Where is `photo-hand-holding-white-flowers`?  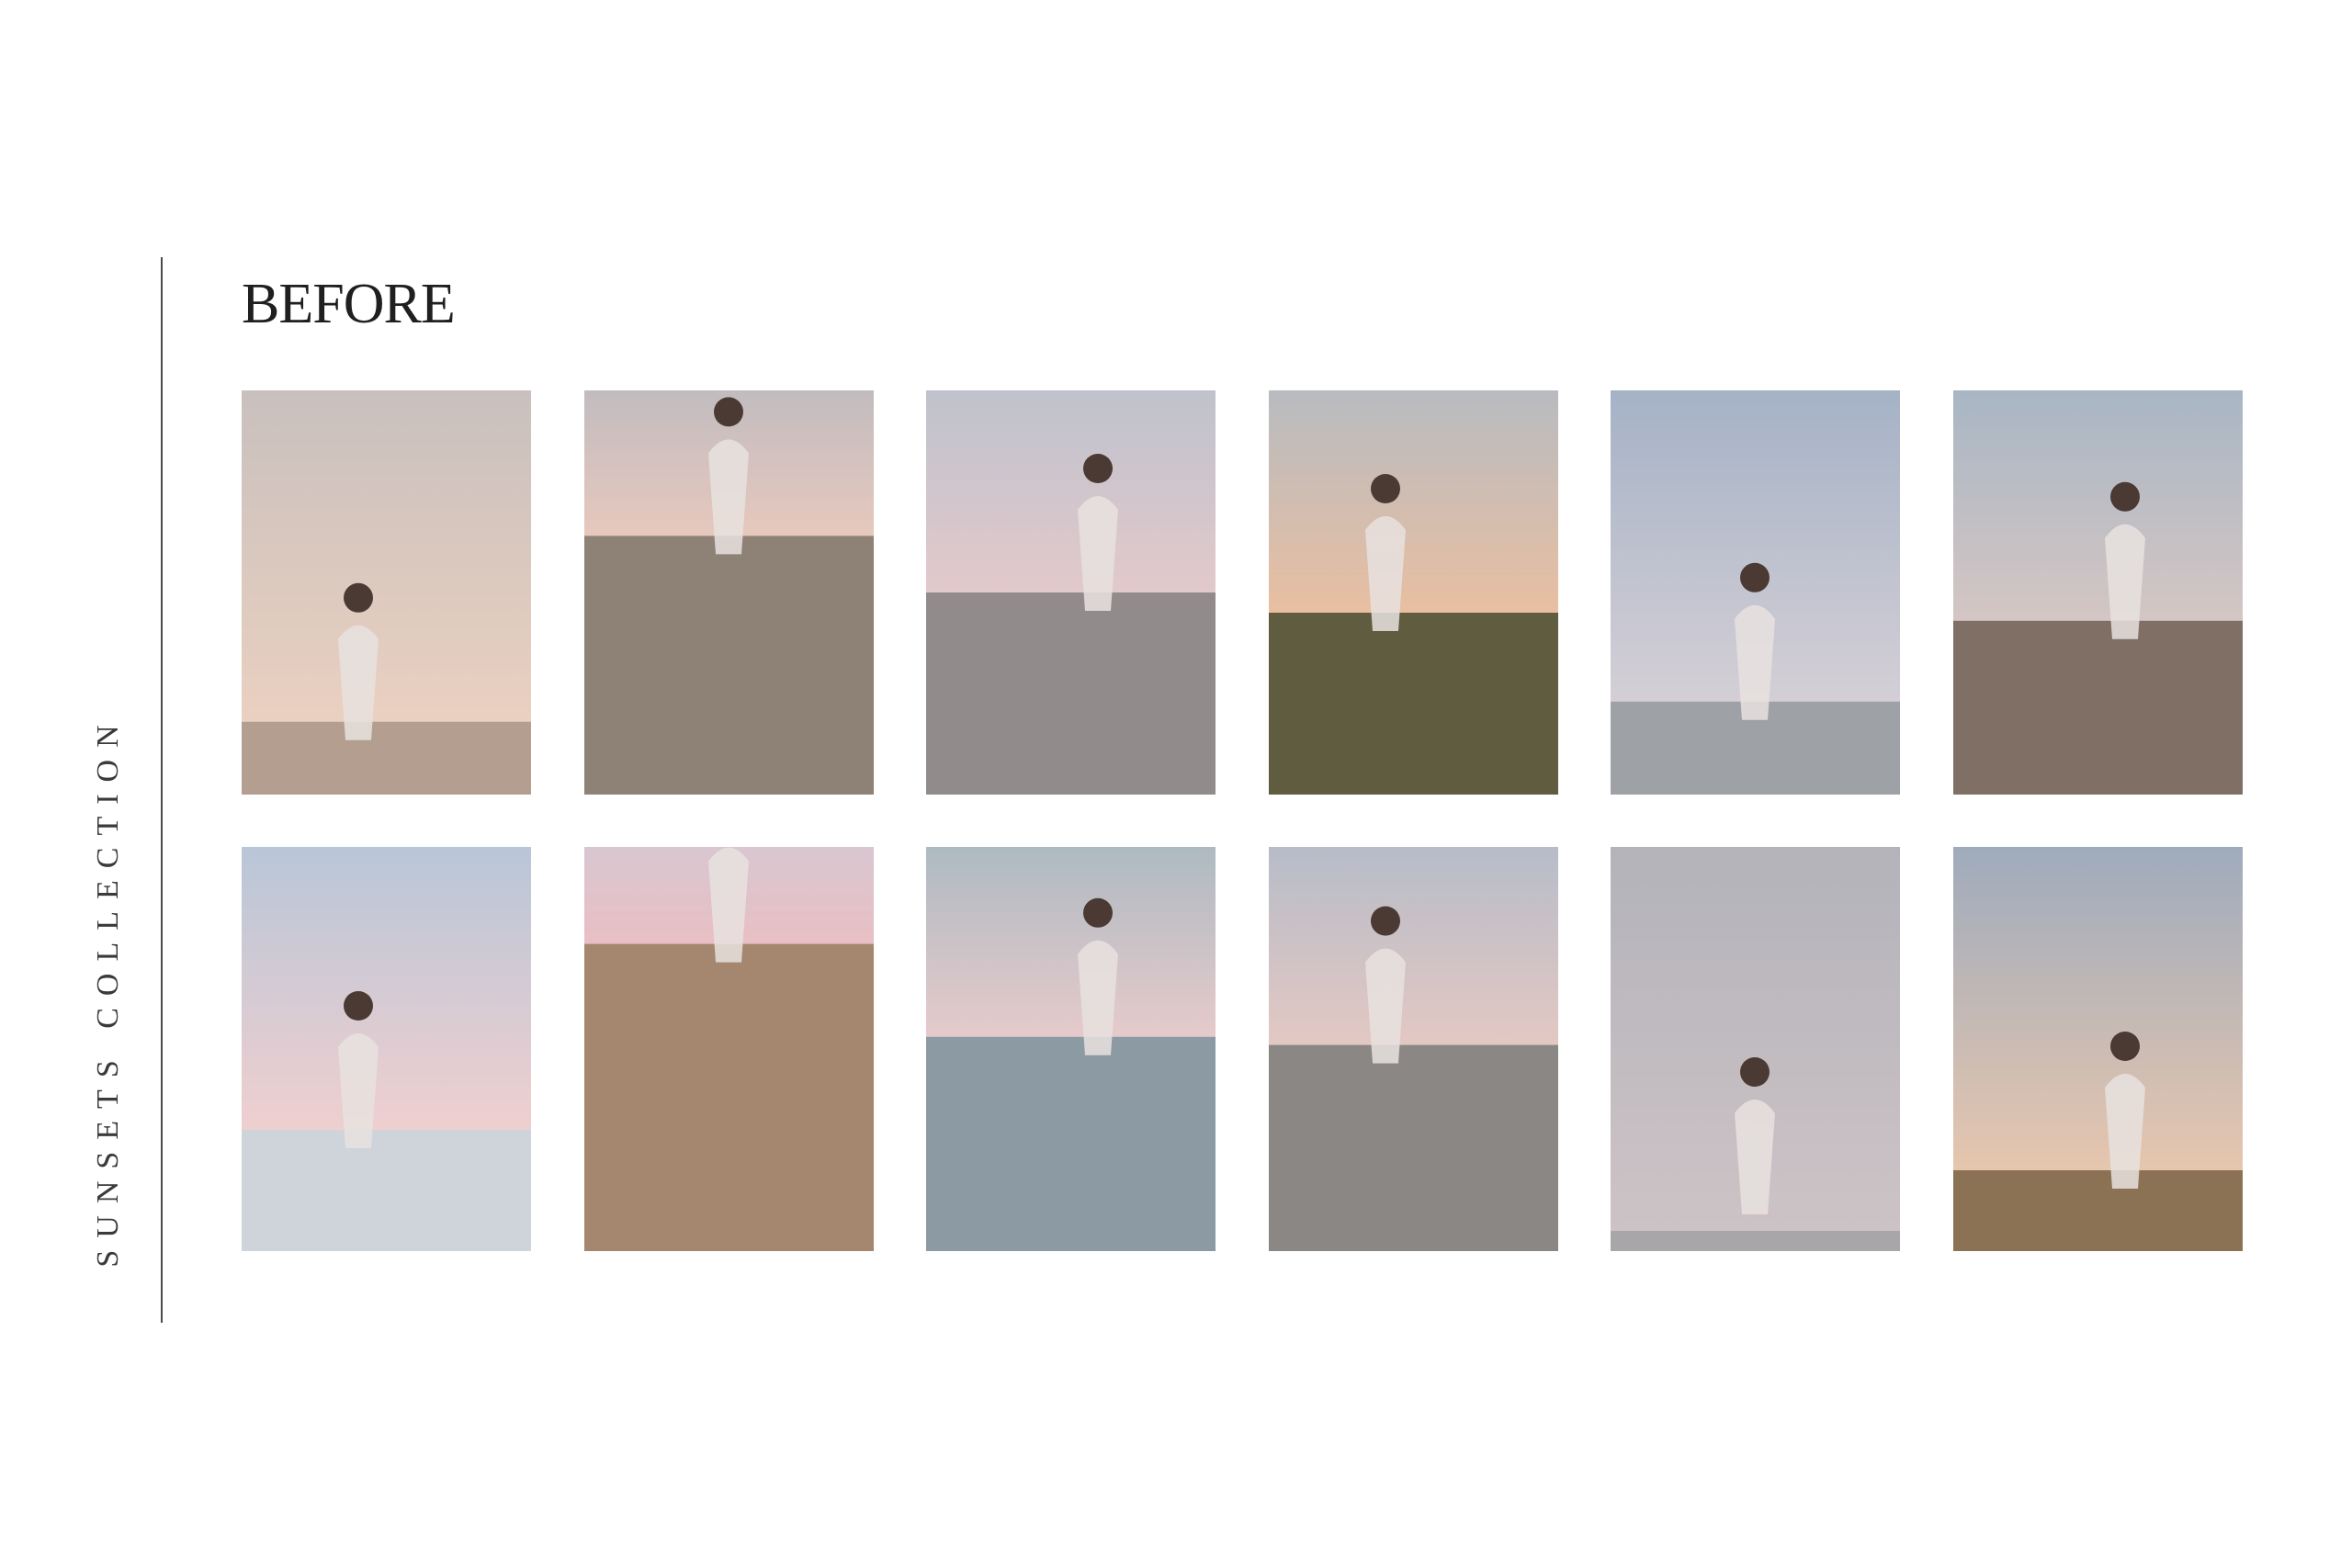 photo-hand-holding-white-flowers is located at coordinates (386, 1049).